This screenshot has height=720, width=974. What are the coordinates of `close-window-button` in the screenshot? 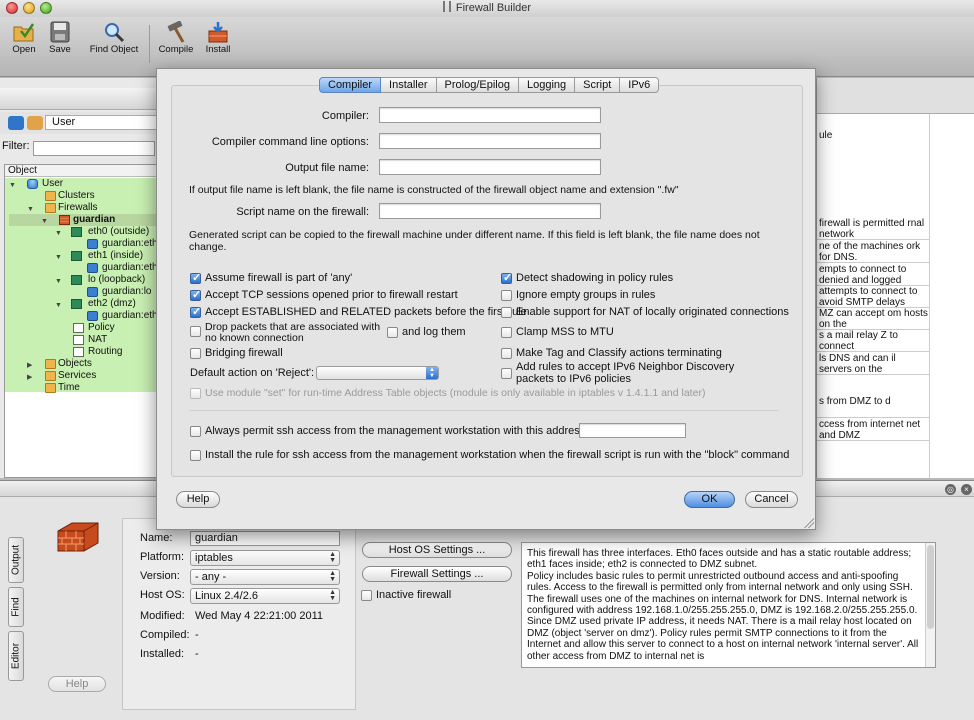 It's located at (12, 8).